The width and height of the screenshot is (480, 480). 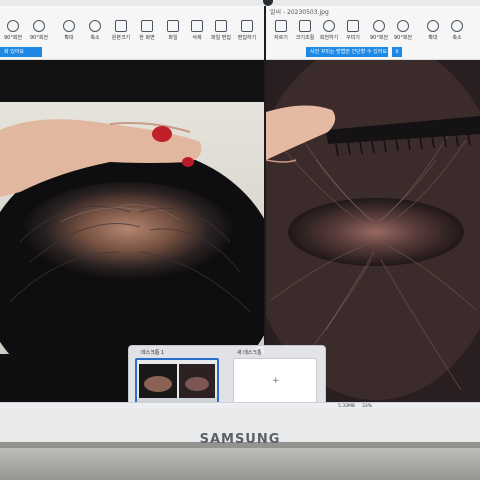 I want to click on decorate-icon, so click(x=353, y=26).